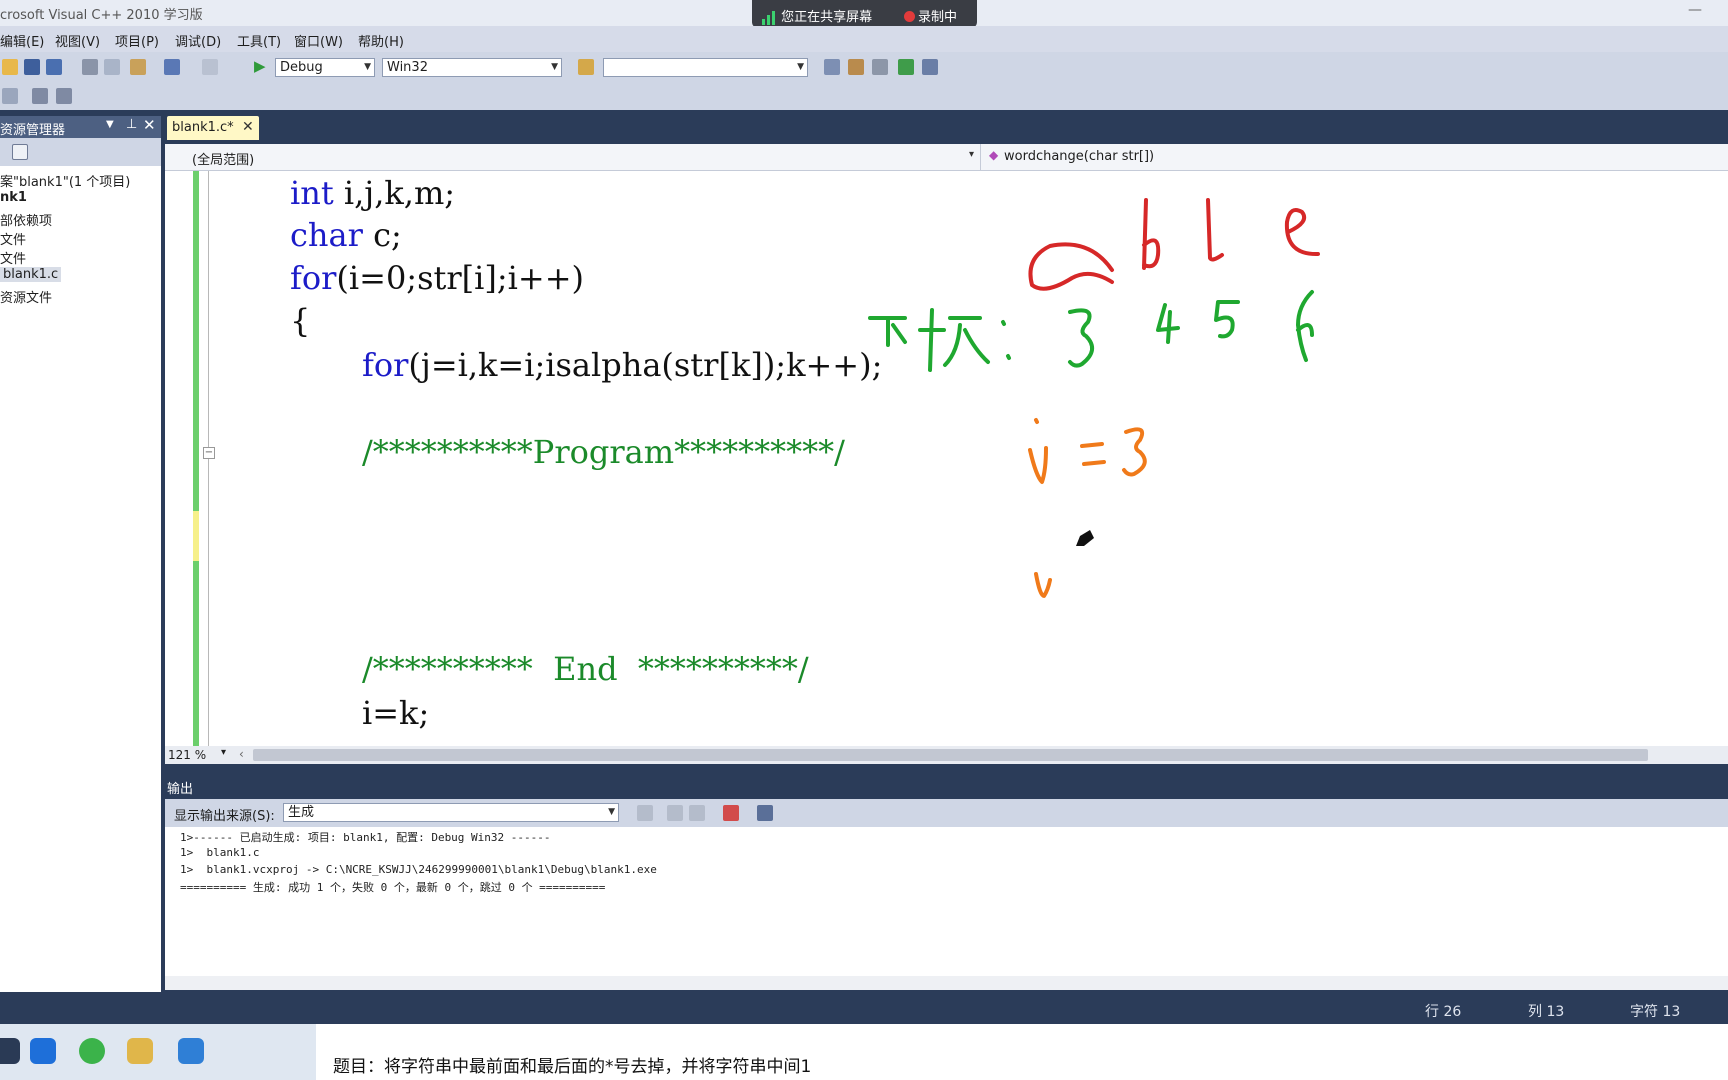 This screenshot has width=1728, height=1080. I want to click on solution-explorer-header: 资源管理器 ▼ ⊥ ✕, so click(80, 127).